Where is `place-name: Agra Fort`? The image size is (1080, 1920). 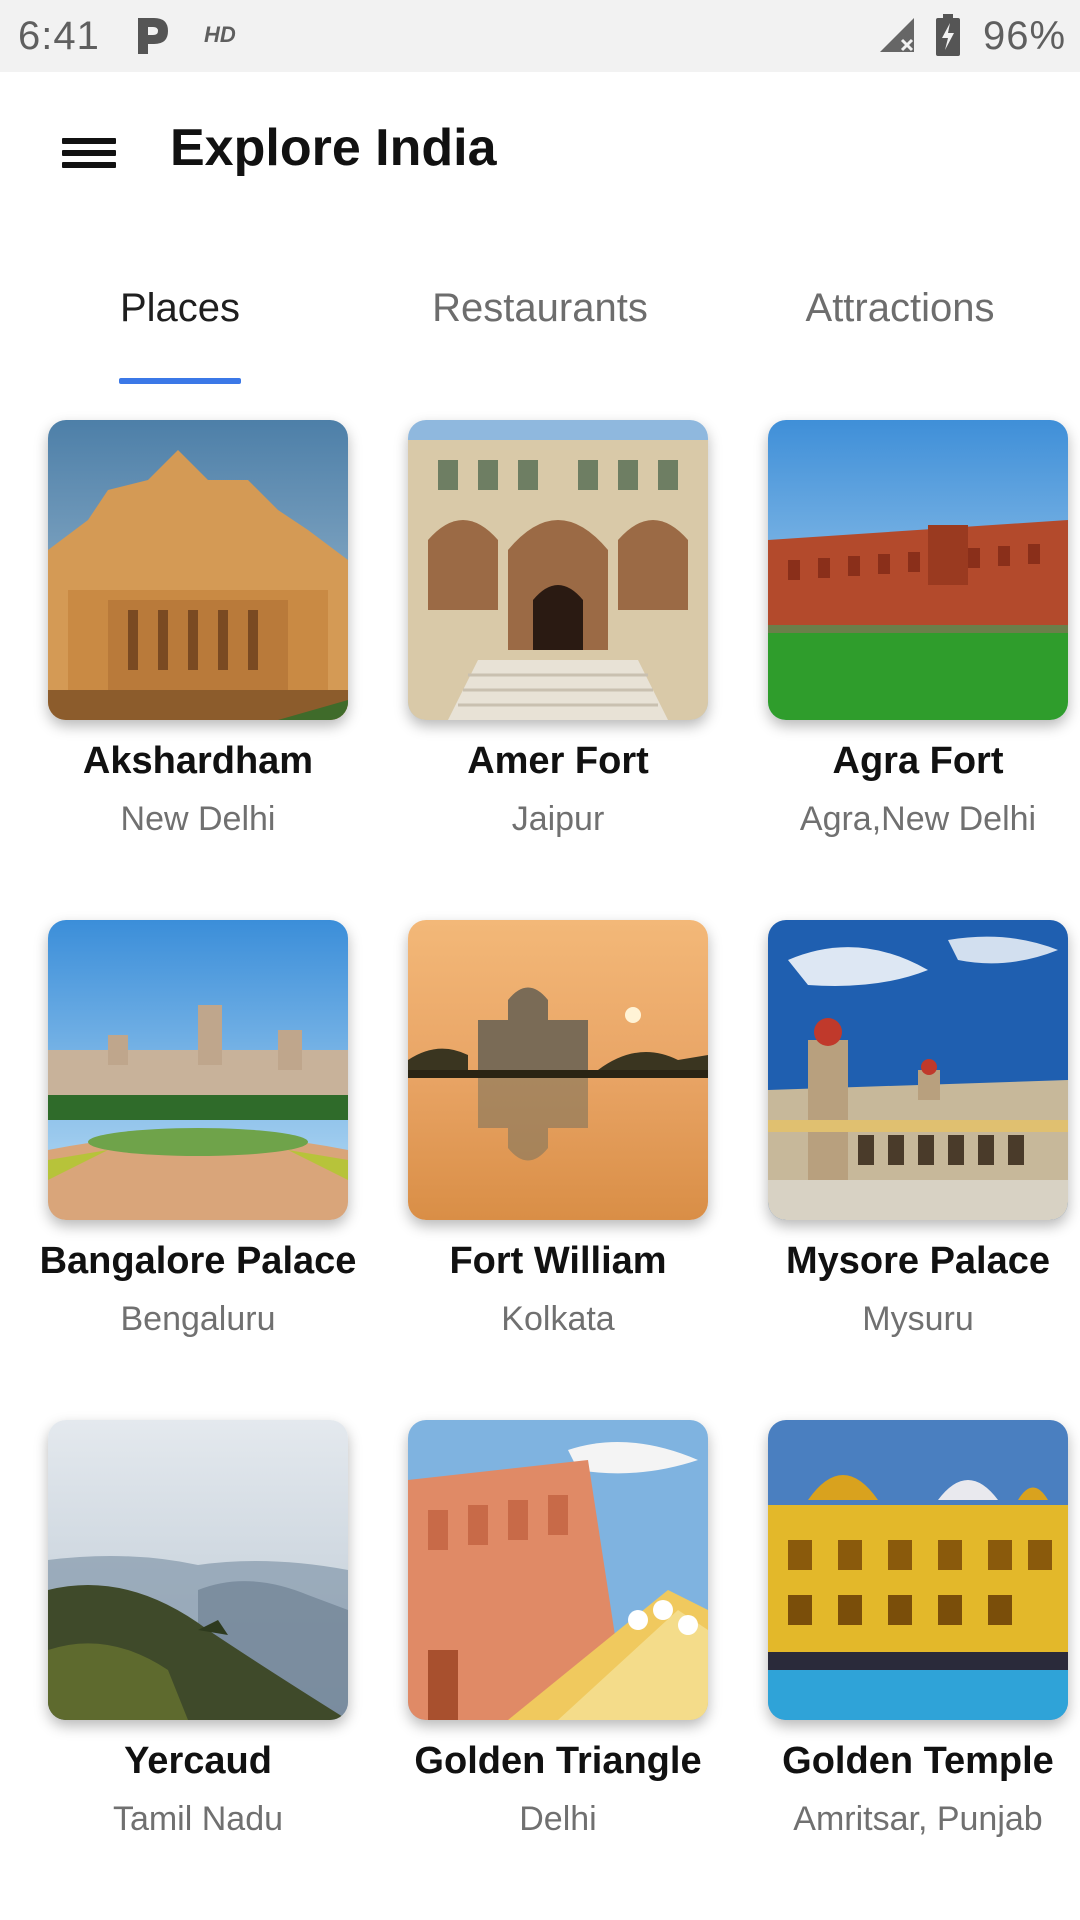
place-name: Agra Fort is located at coordinates (918, 761).